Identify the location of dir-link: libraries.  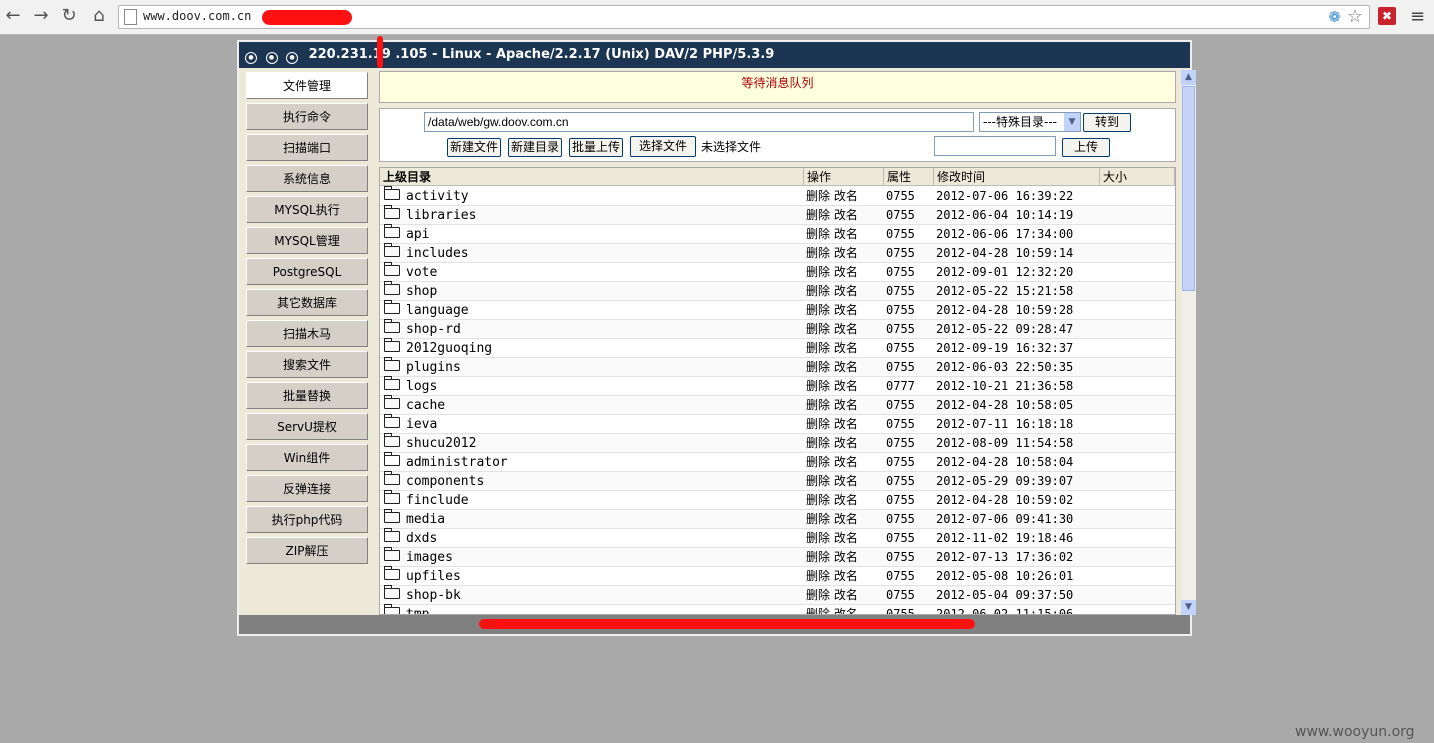
(430, 215).